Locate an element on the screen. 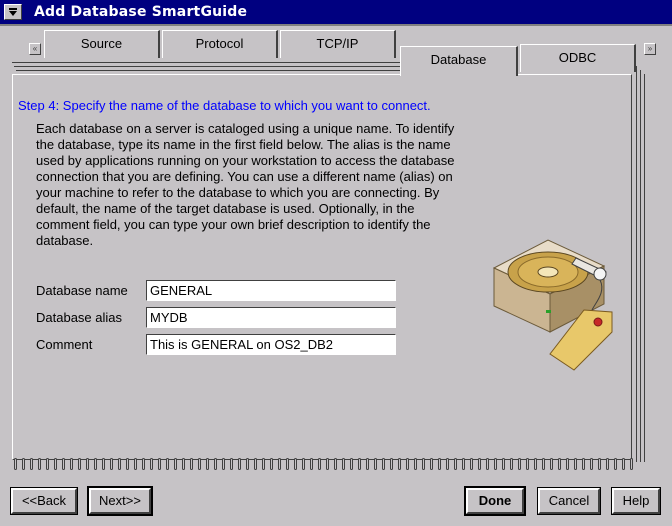 This screenshot has height=526, width=672. back-button: <<Back is located at coordinates (44, 501).